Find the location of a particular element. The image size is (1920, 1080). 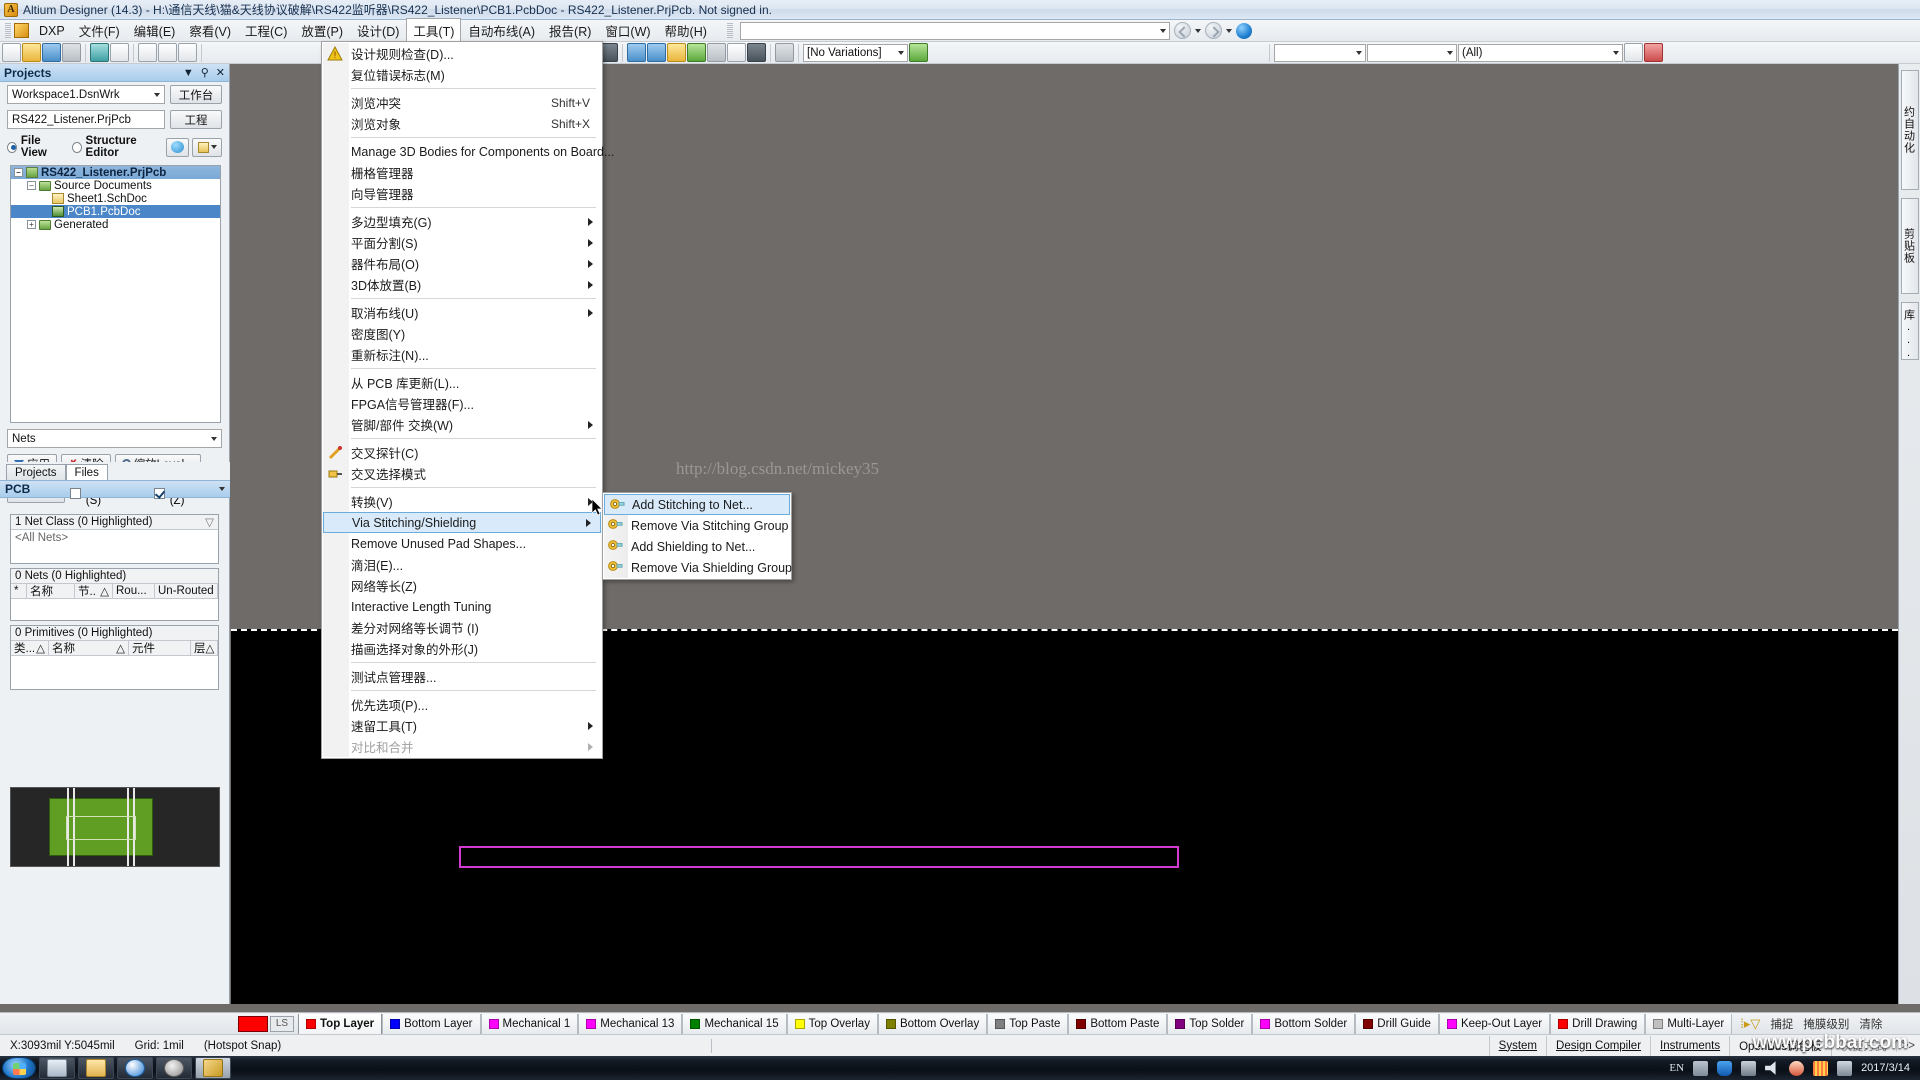

project-button: 工程 is located at coordinates (196, 119).